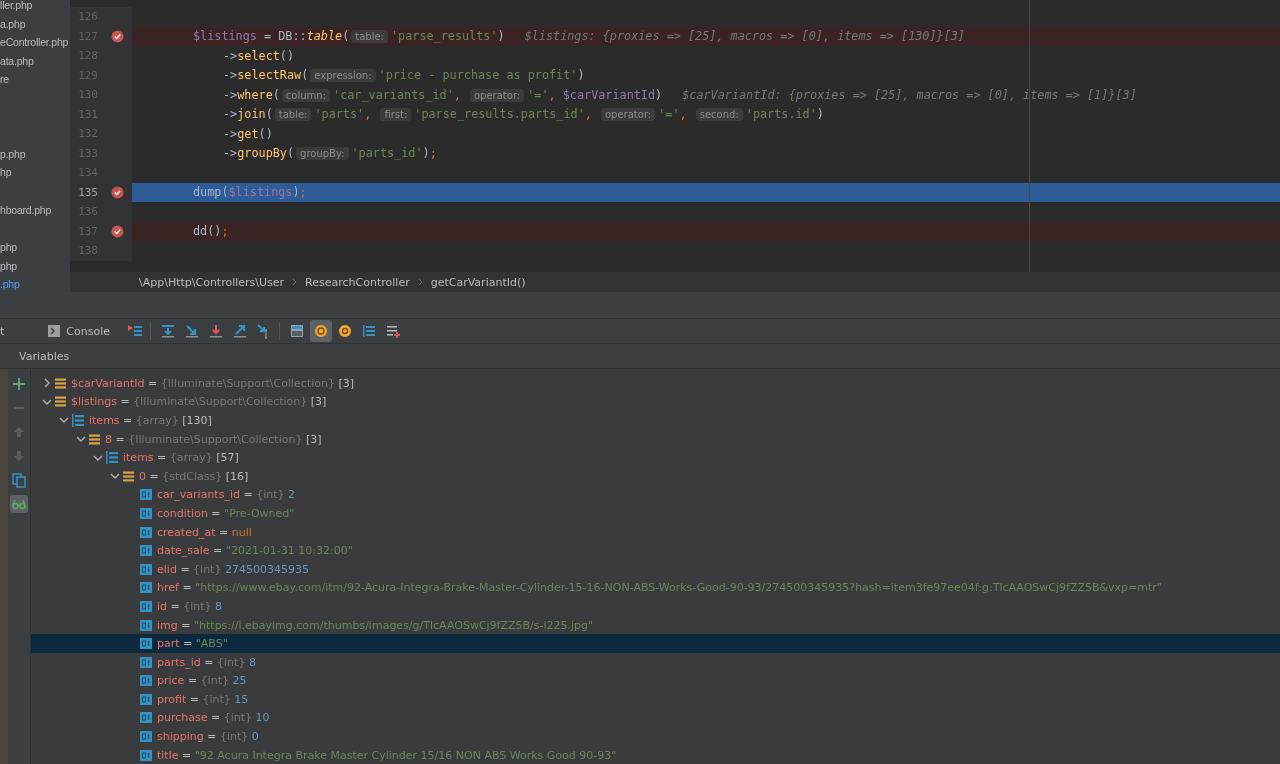 The image size is (1280, 764). Describe the element at coordinates (35, 283) in the screenshot. I see `file-item: .php` at that location.